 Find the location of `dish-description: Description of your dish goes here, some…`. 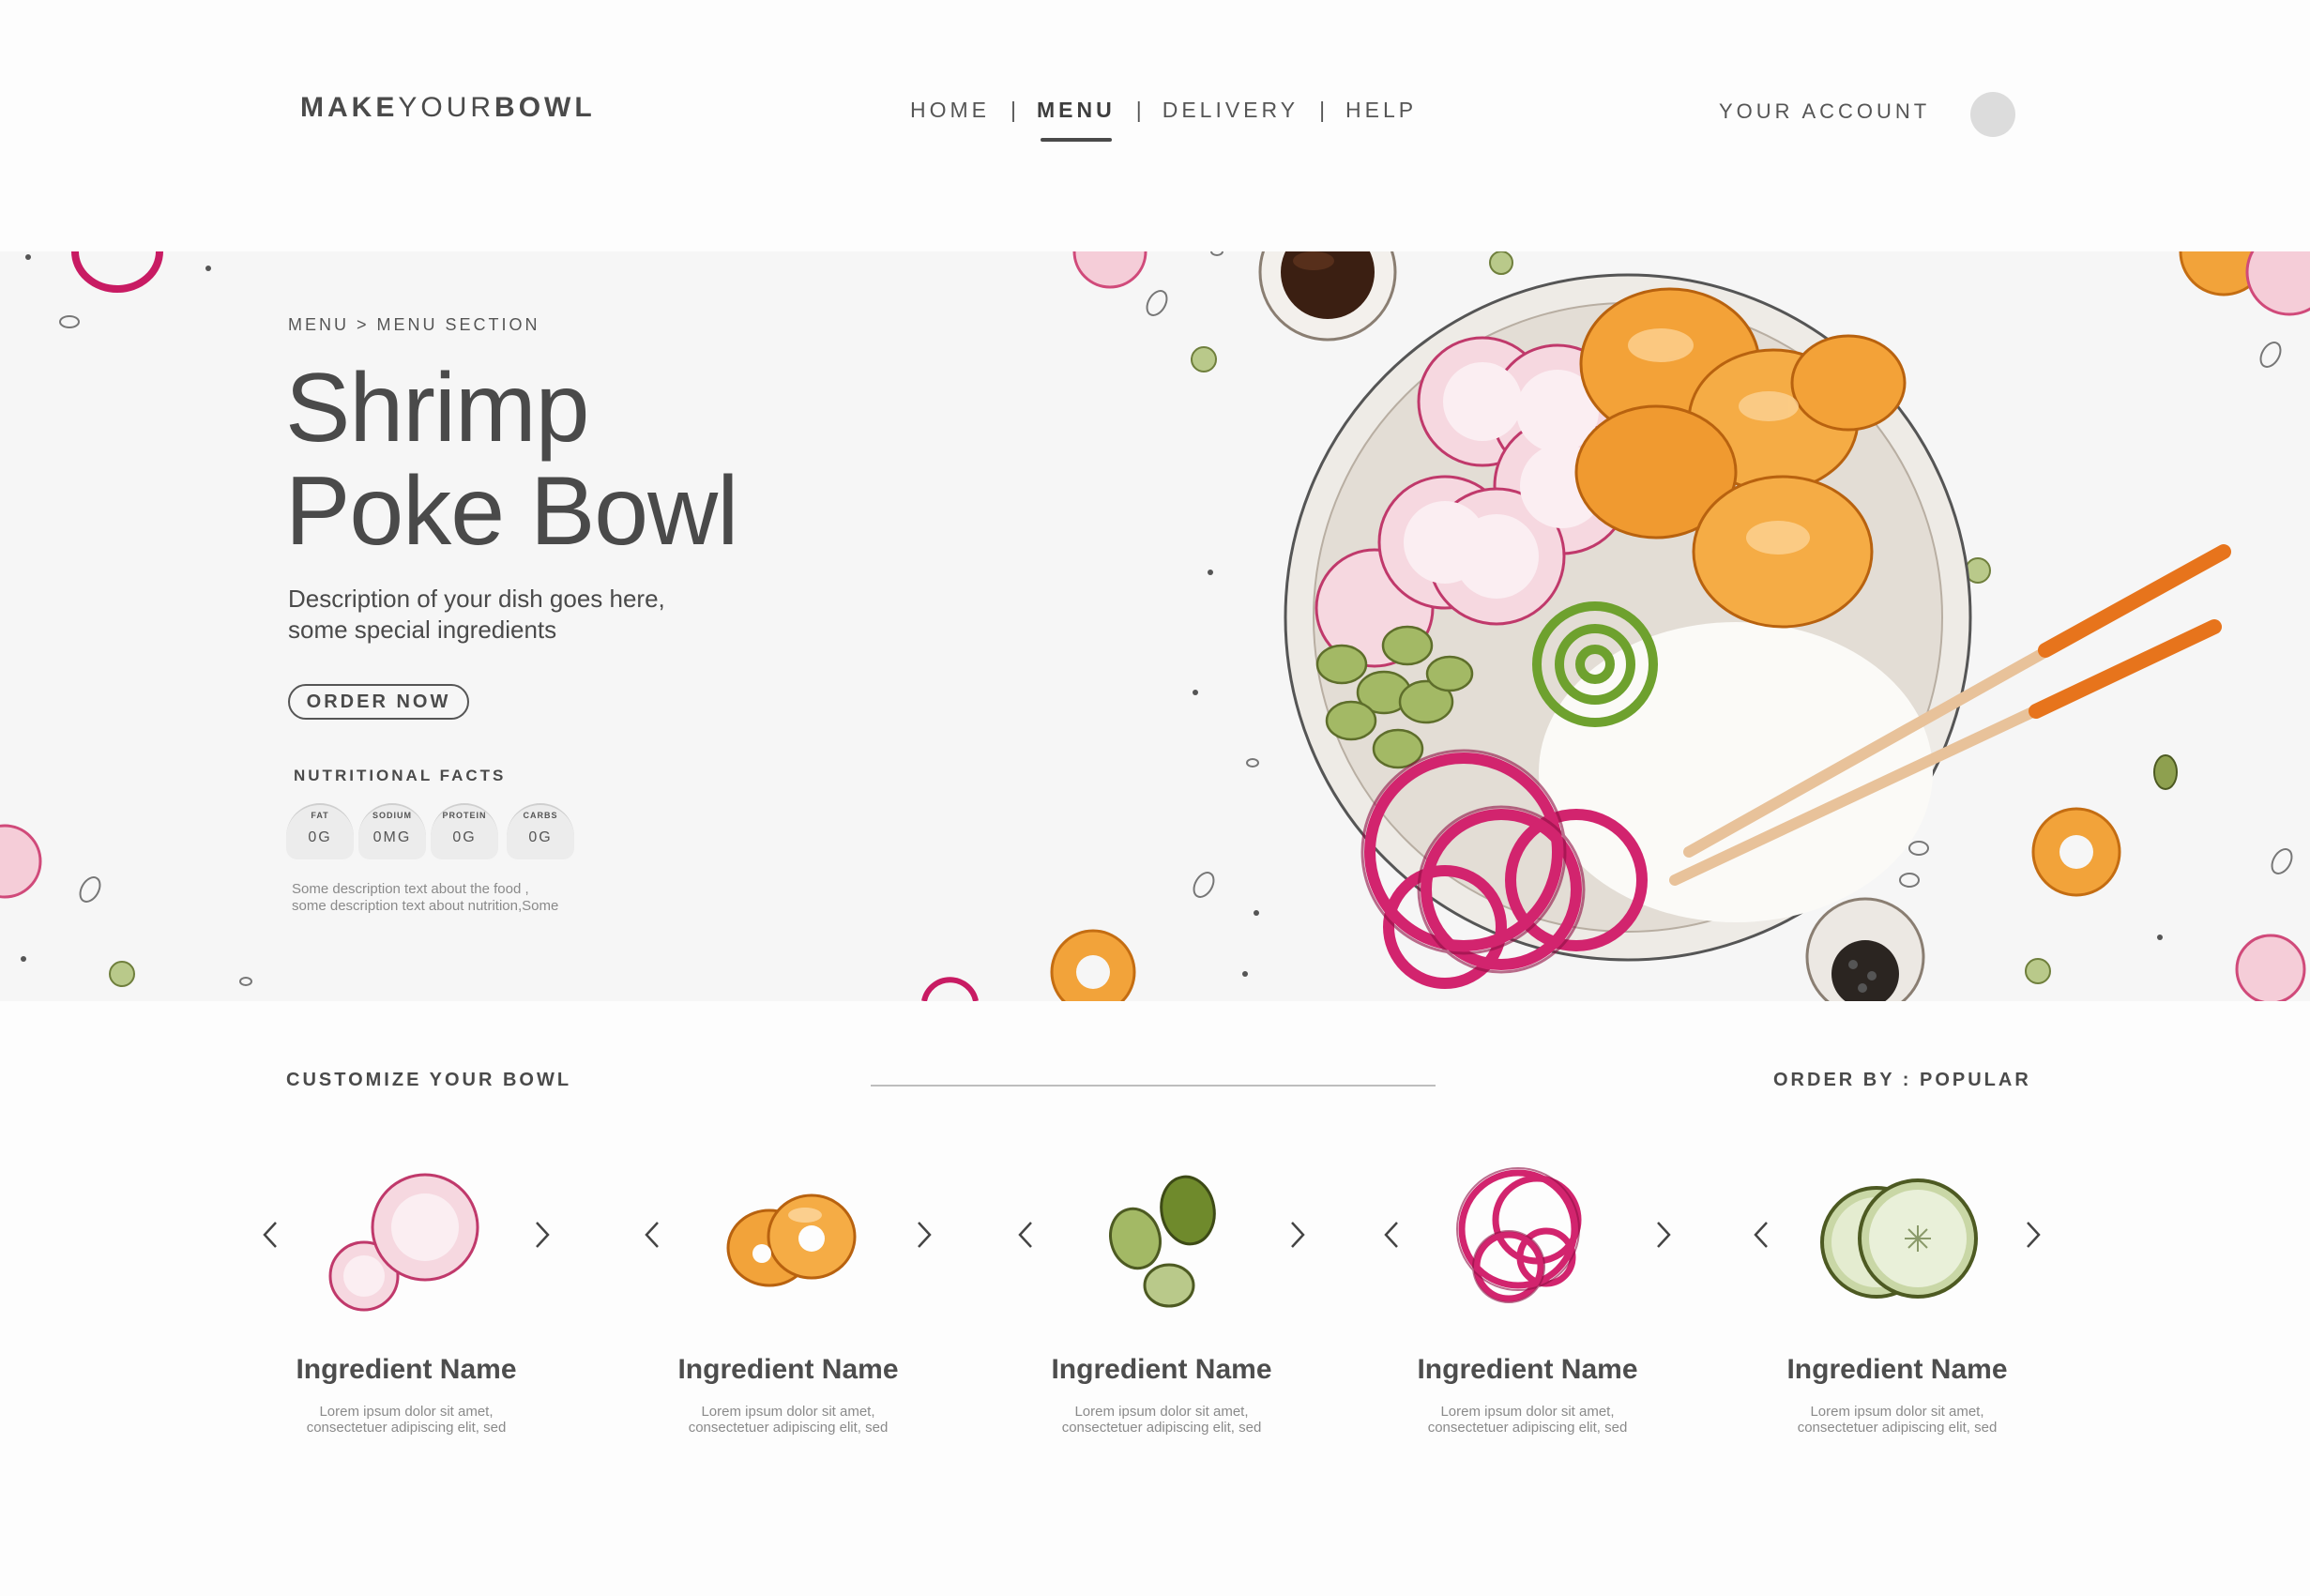

dish-description: Description of your dish goes here, some… is located at coordinates (513, 615).